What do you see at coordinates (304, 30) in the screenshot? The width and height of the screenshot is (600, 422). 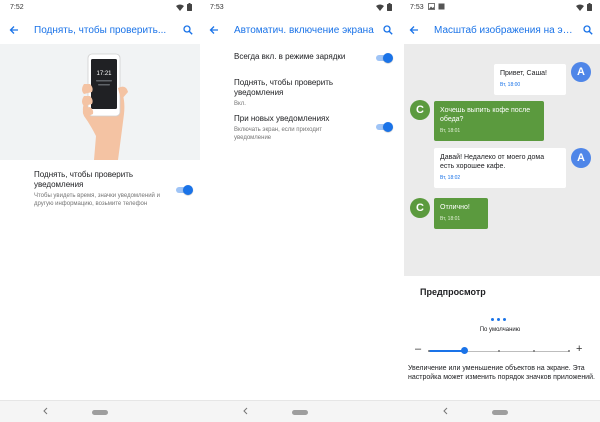 I see `page-title: Автоматич. включение экрана` at bounding box center [304, 30].